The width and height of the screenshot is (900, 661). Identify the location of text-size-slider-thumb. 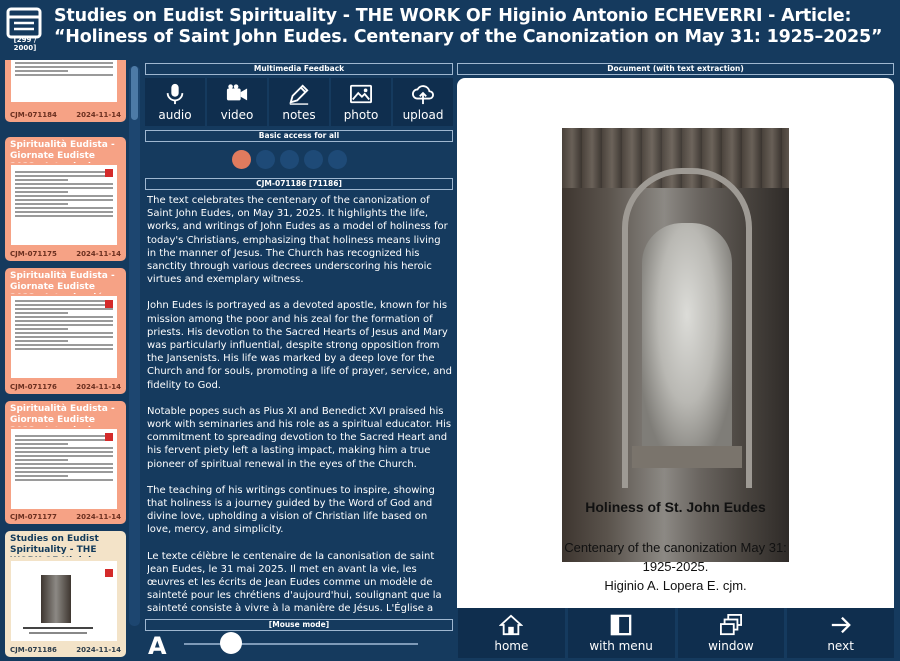
(230, 643).